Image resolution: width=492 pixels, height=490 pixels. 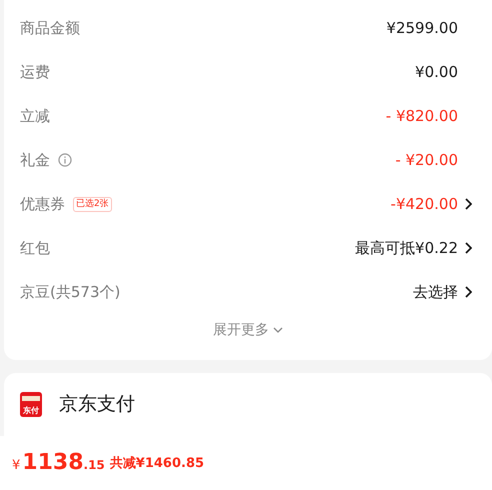 I want to click on total-price: ¥1138.15, so click(x=58, y=462).